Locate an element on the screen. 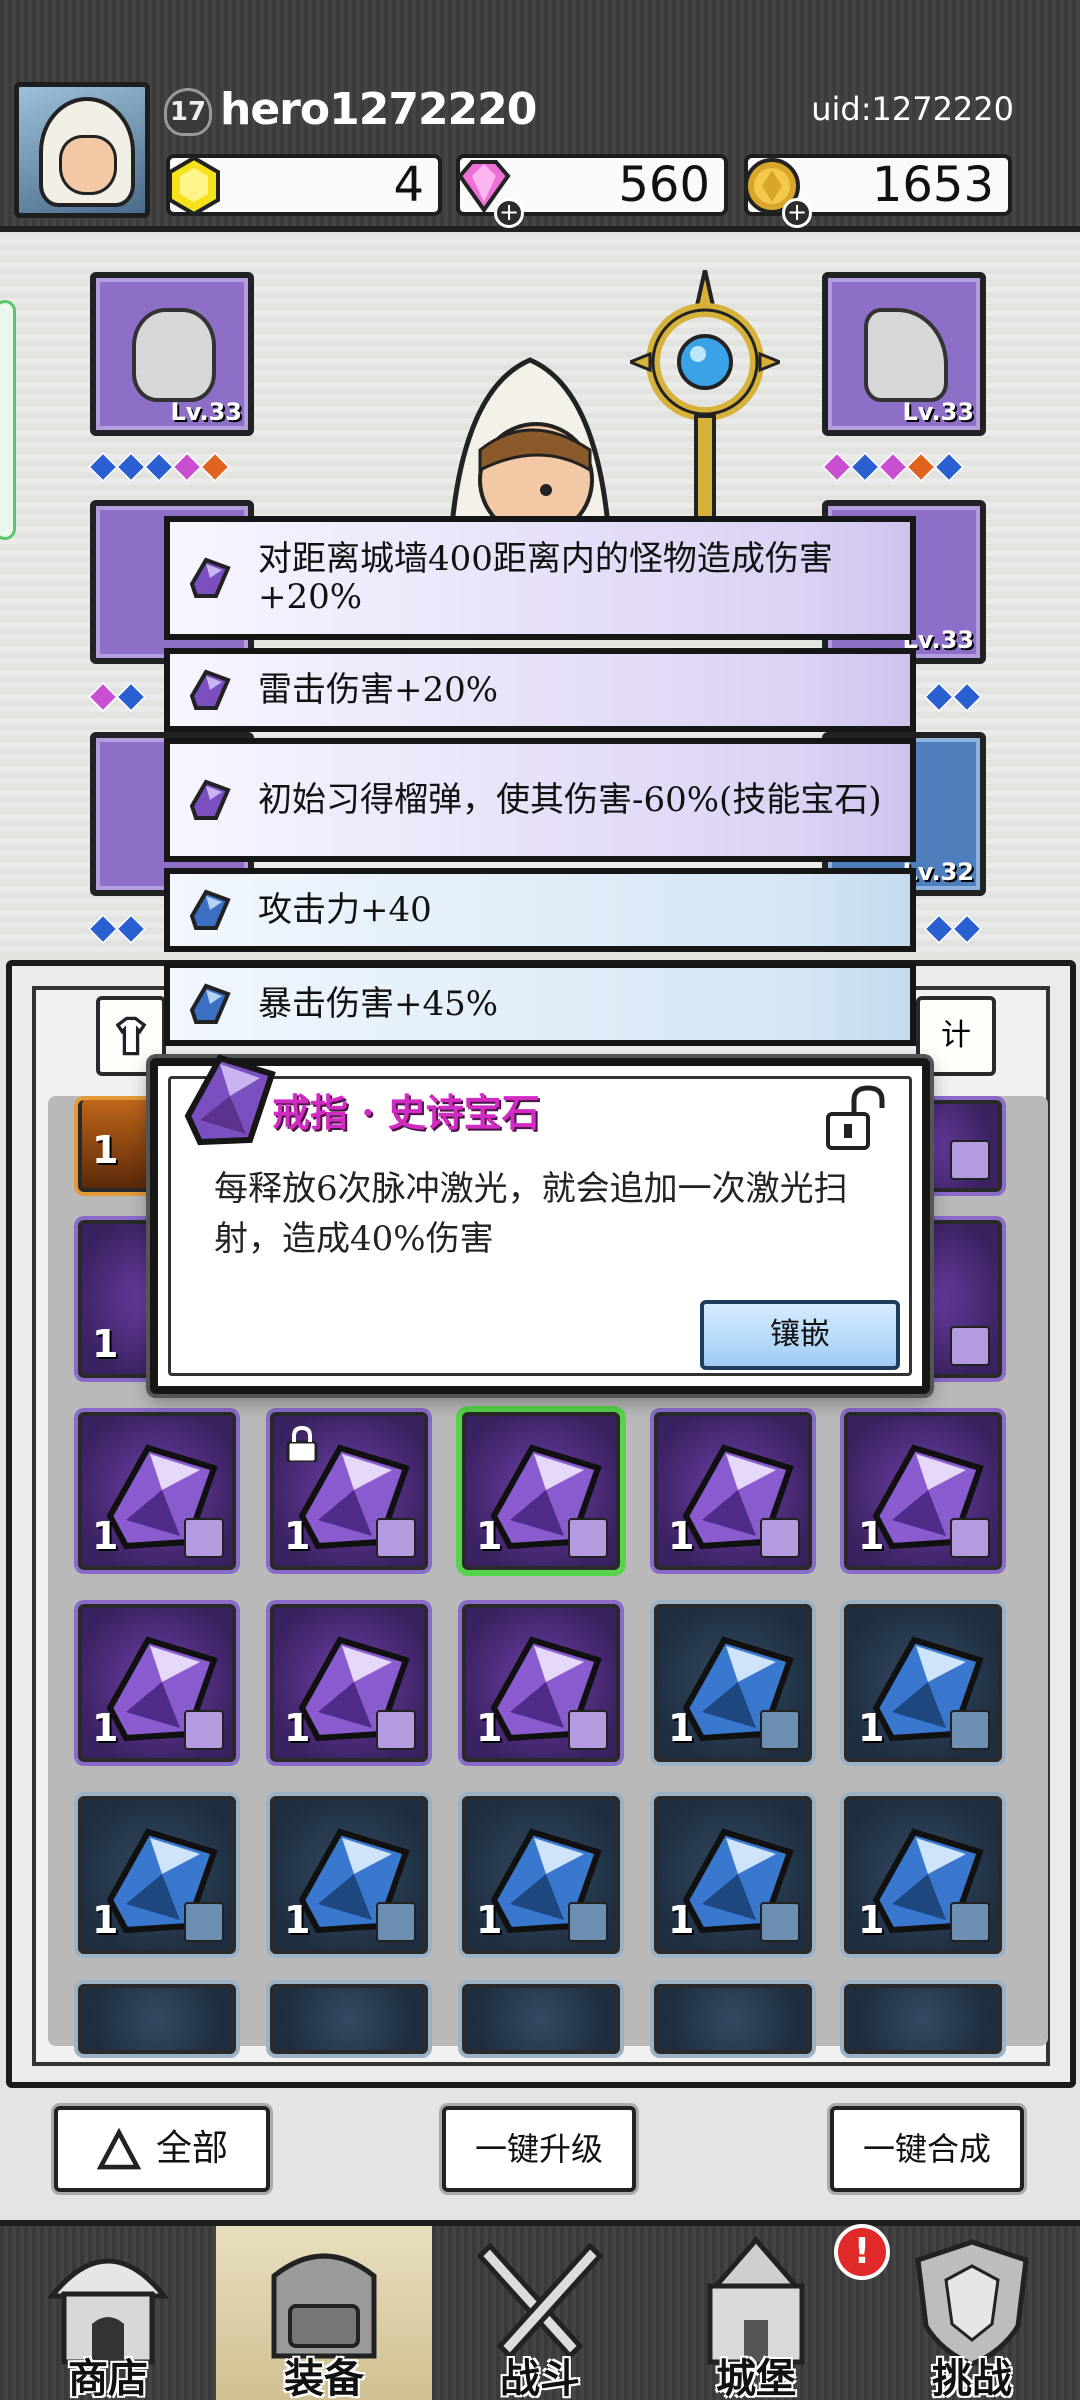  nav-shop: 商店 is located at coordinates (108, 2313).